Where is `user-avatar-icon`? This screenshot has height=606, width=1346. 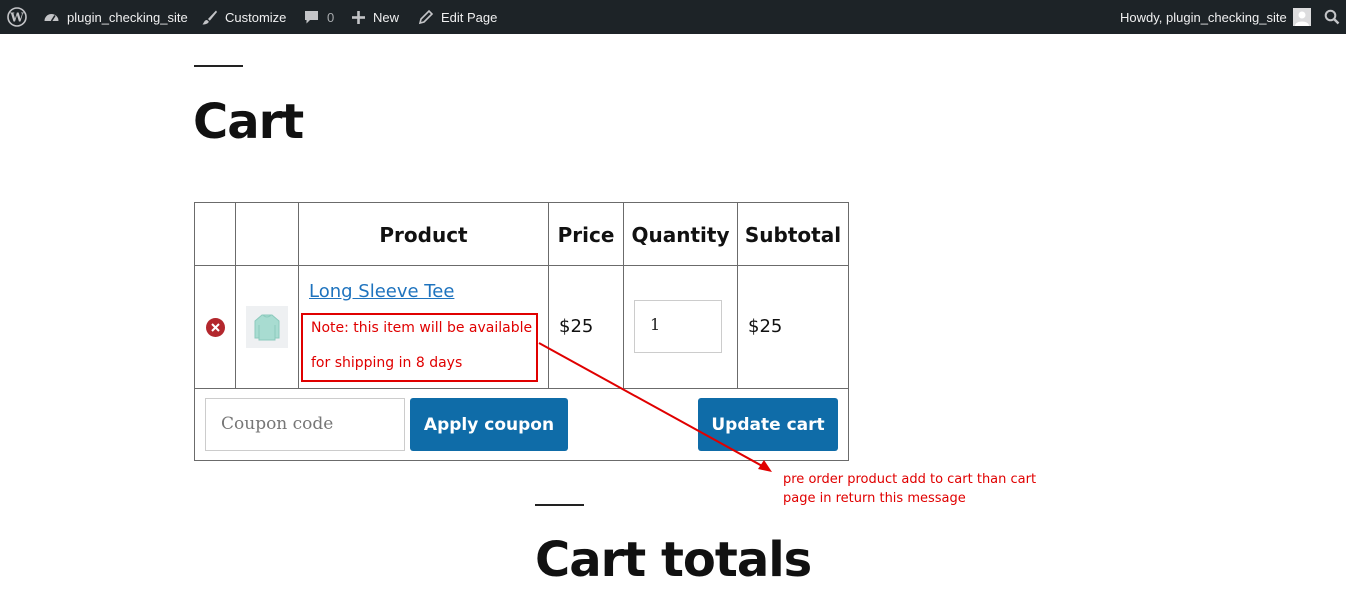
user-avatar-icon is located at coordinates (1301, 18).